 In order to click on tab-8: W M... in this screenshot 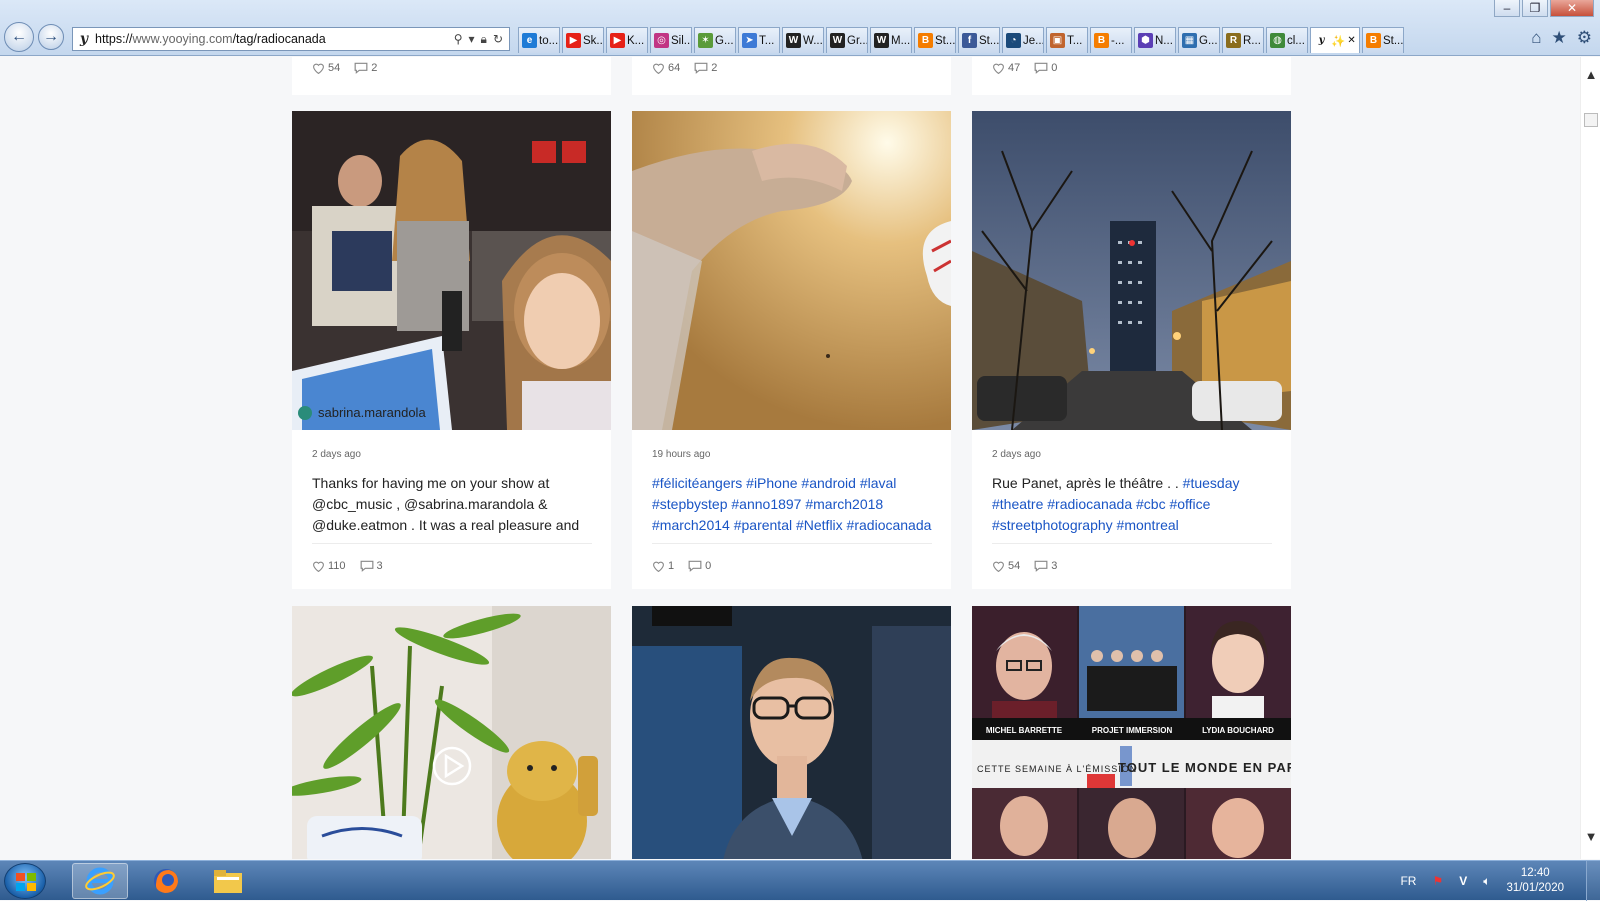, I will do `click(891, 40)`.